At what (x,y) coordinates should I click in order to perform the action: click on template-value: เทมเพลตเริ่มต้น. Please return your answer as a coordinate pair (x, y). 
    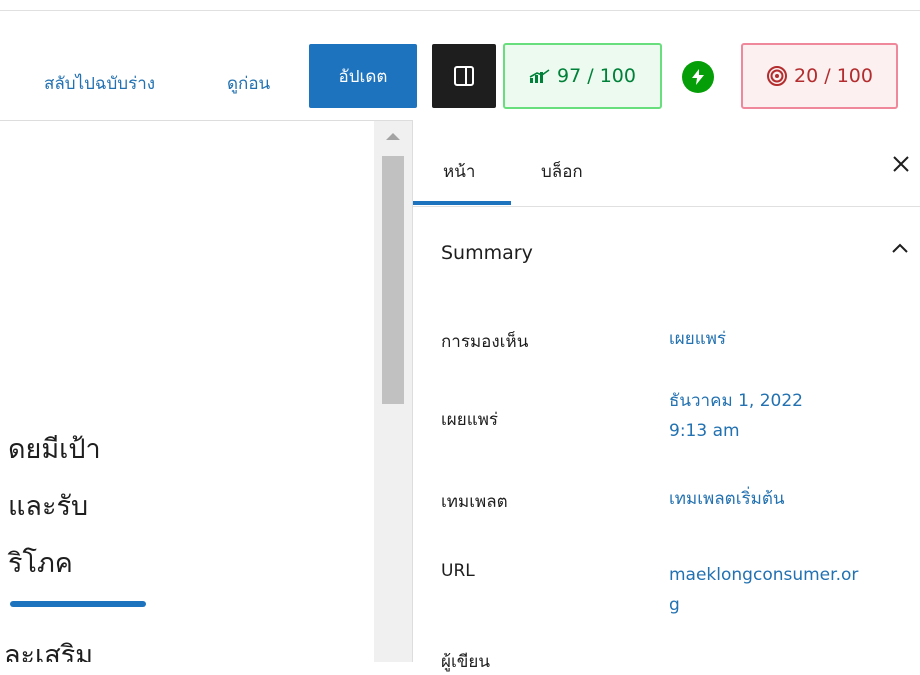
    Looking at the image, I should click on (727, 499).